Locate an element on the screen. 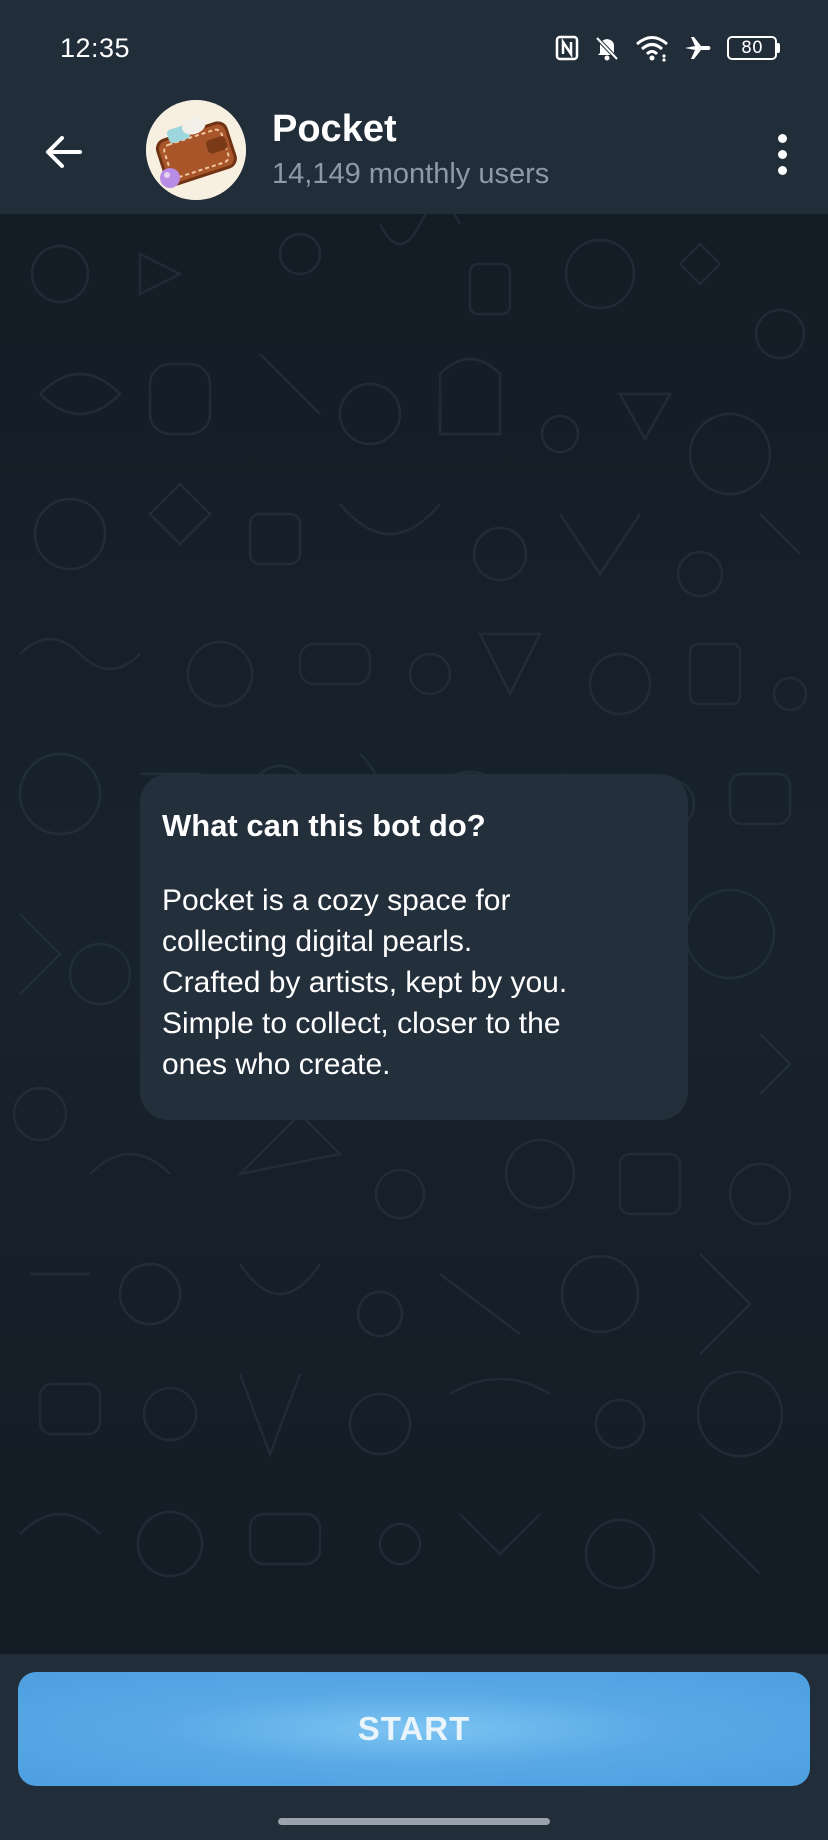  wallet-icon is located at coordinates (196, 150).